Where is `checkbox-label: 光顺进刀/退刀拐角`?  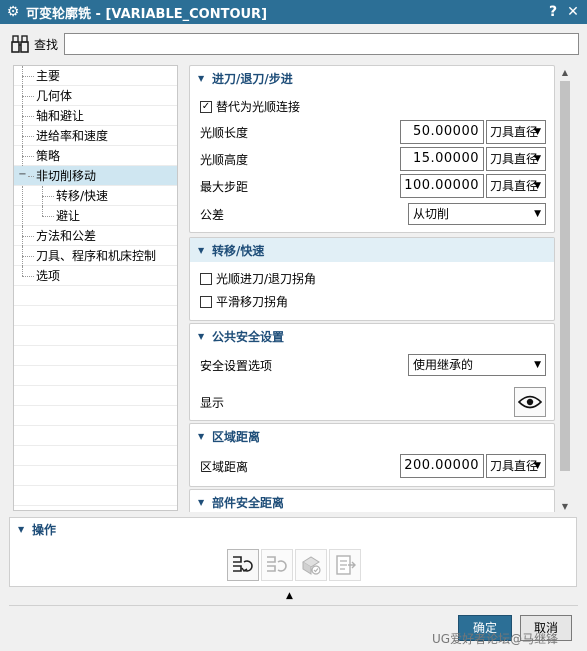 checkbox-label: 光顺进刀/退刀拐角 is located at coordinates (266, 279).